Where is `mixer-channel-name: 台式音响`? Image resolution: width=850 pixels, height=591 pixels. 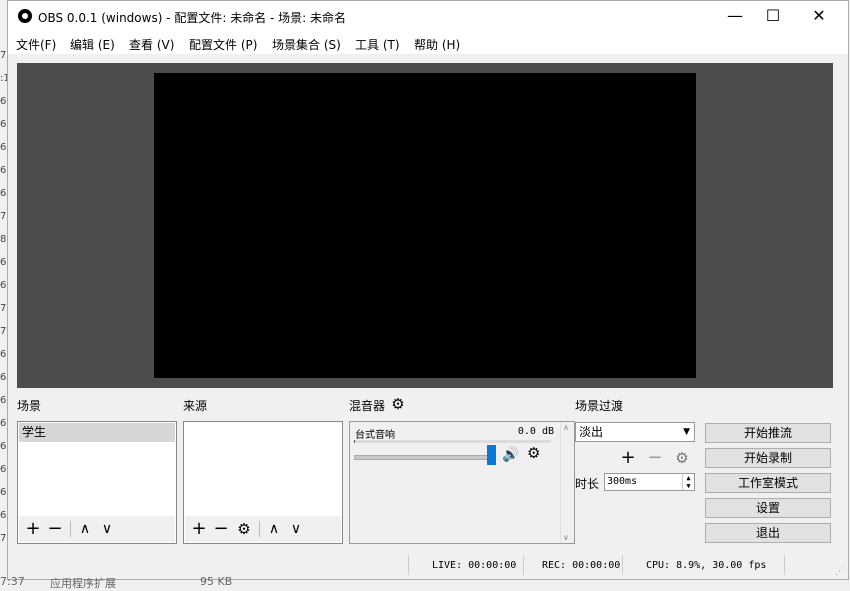 mixer-channel-name: 台式音响 is located at coordinates (375, 435).